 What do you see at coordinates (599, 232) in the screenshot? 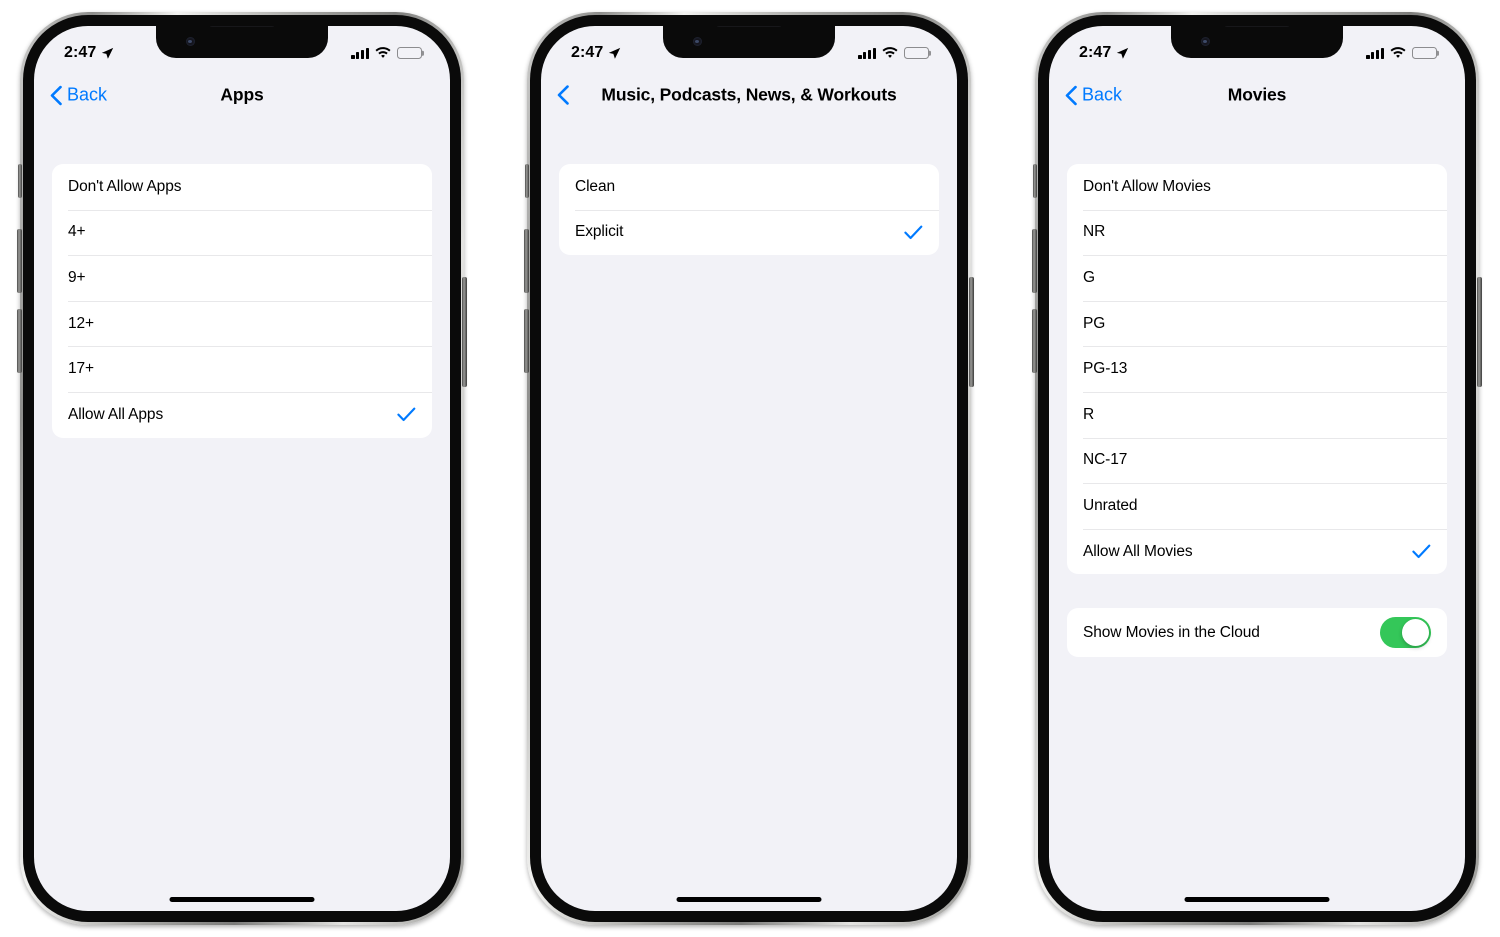
I see `list-item-label: Explicit` at bounding box center [599, 232].